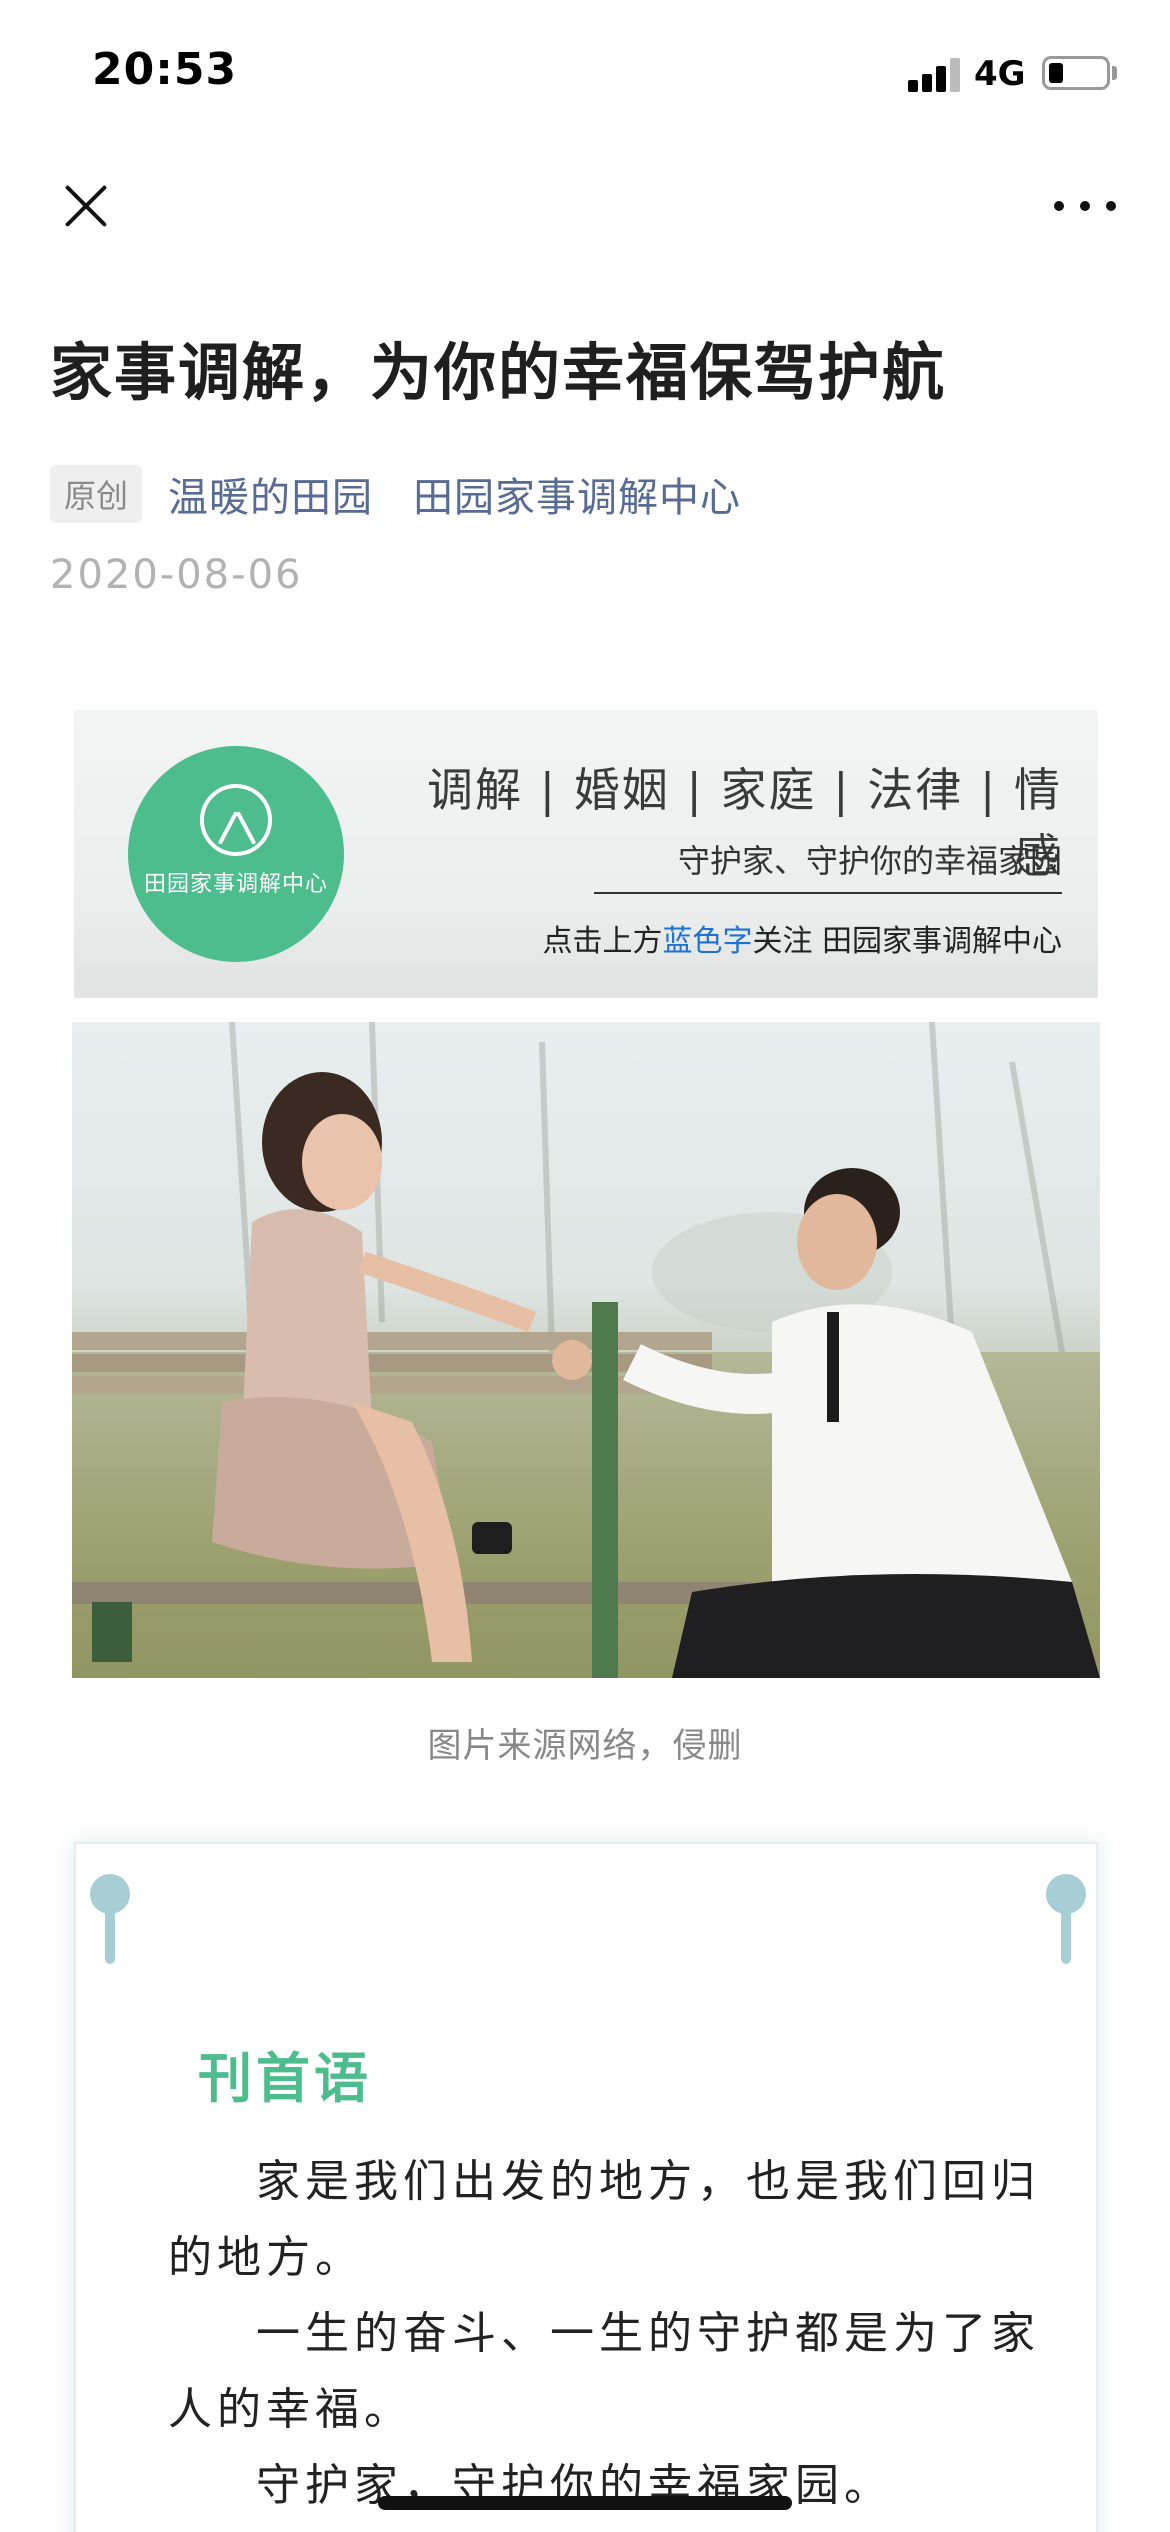 Image resolution: width=1170 pixels, height=2532 pixels. What do you see at coordinates (604, 2371) in the screenshot?
I see `card-paragraph: 一生的奋斗、一生的守护都是为了家人的幸福。` at bounding box center [604, 2371].